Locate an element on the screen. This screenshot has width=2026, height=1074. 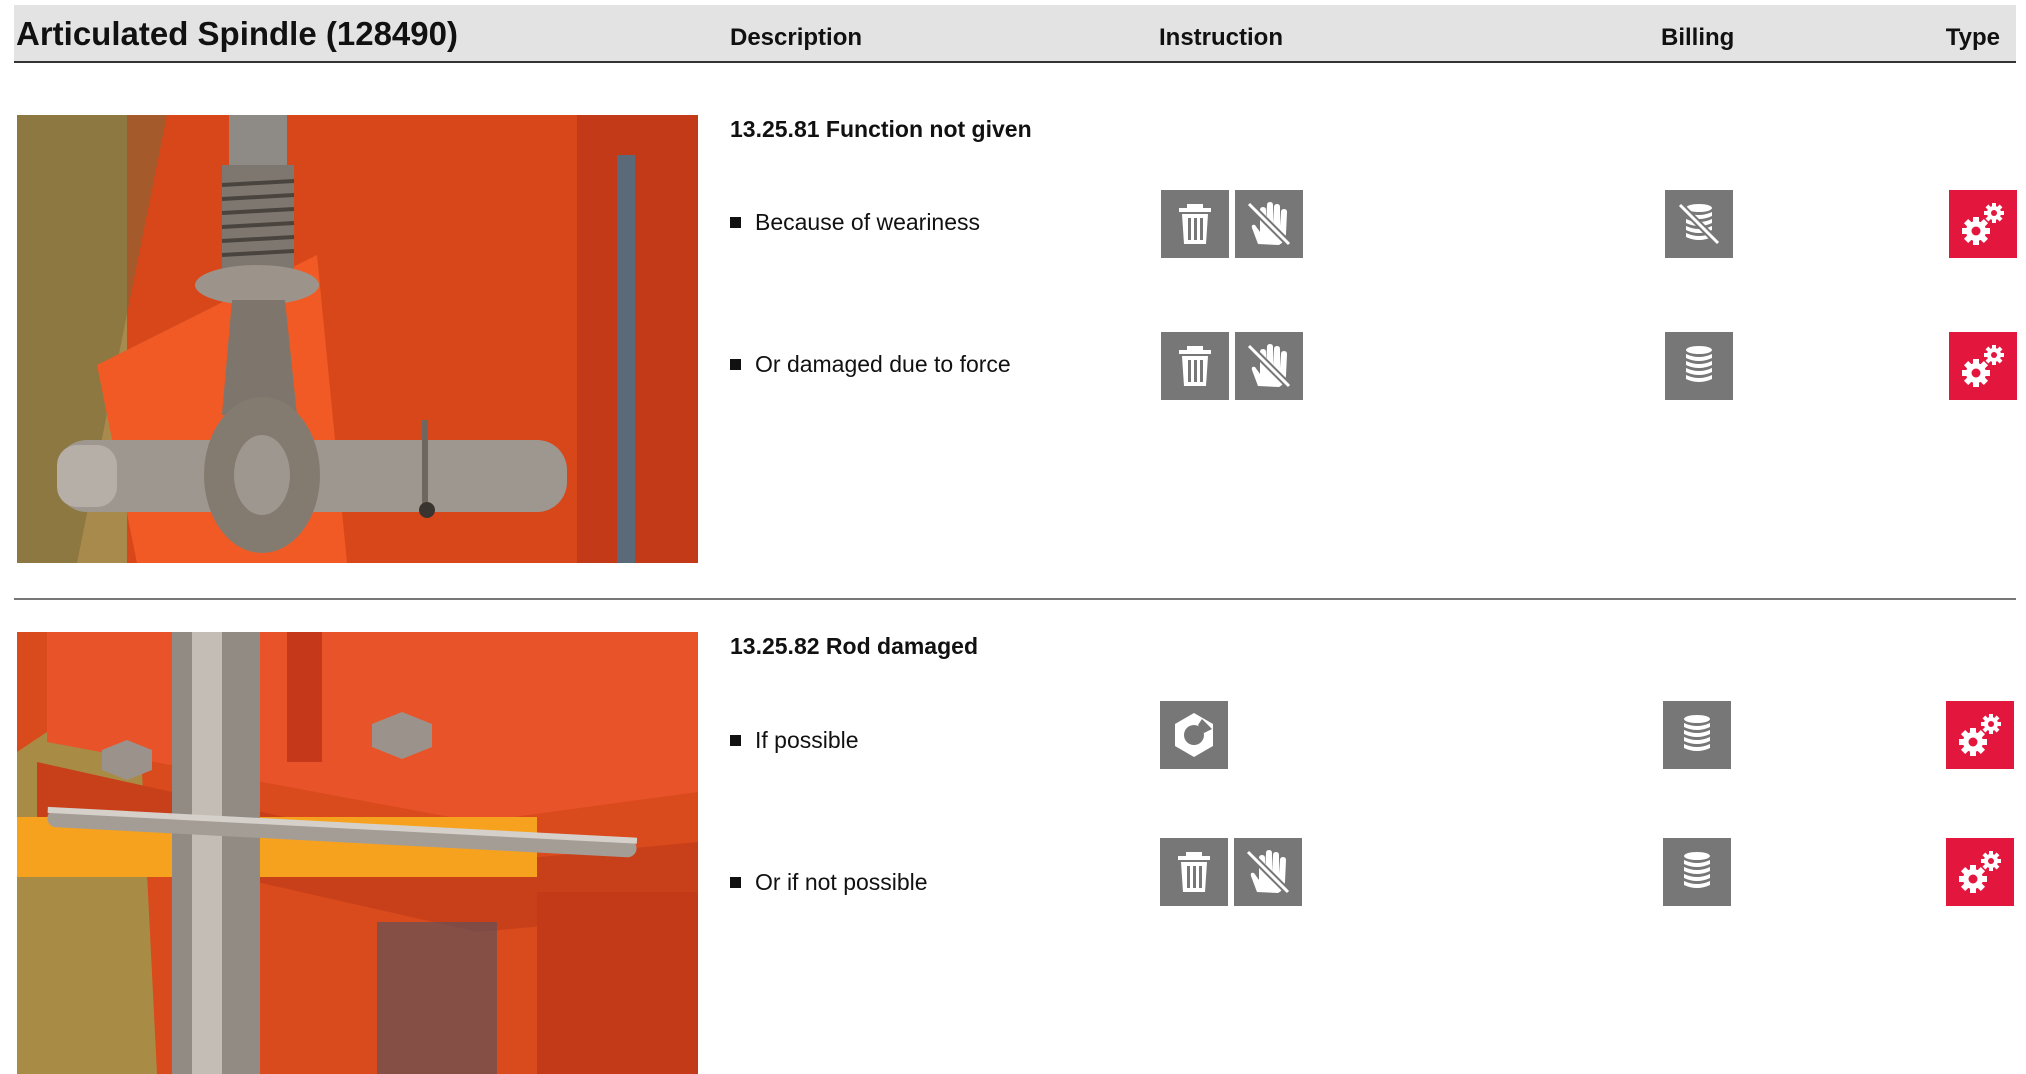
page-title: Articulated Spindle (128490) is located at coordinates (237, 33).